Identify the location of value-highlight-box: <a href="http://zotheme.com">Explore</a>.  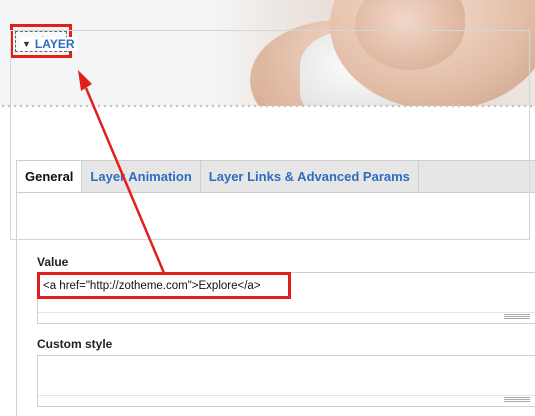
(164, 285).